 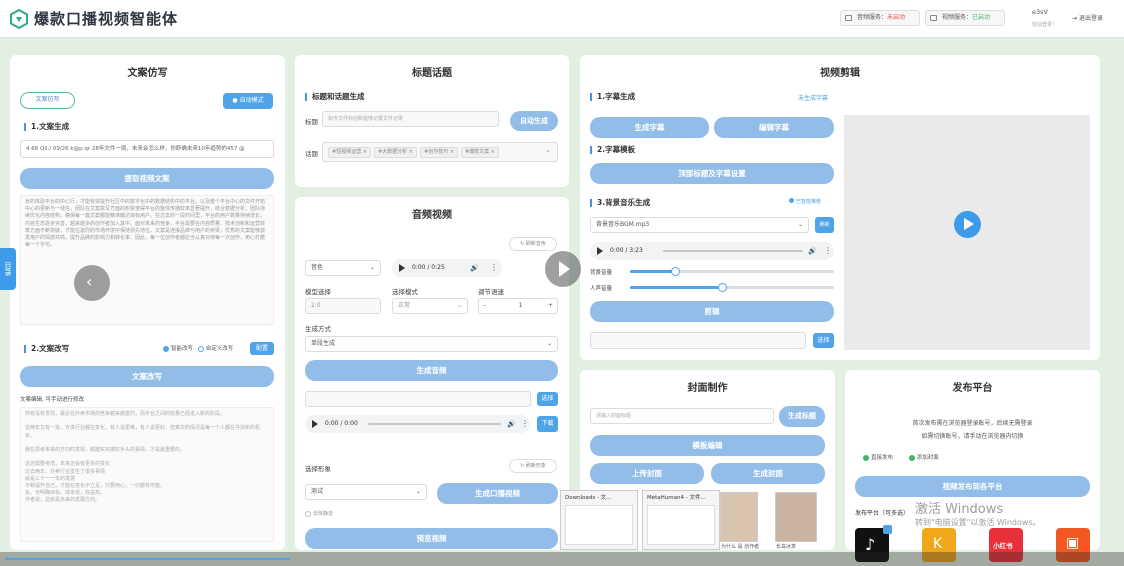 I want to click on clip-select-button: 选择, so click(x=823, y=340).